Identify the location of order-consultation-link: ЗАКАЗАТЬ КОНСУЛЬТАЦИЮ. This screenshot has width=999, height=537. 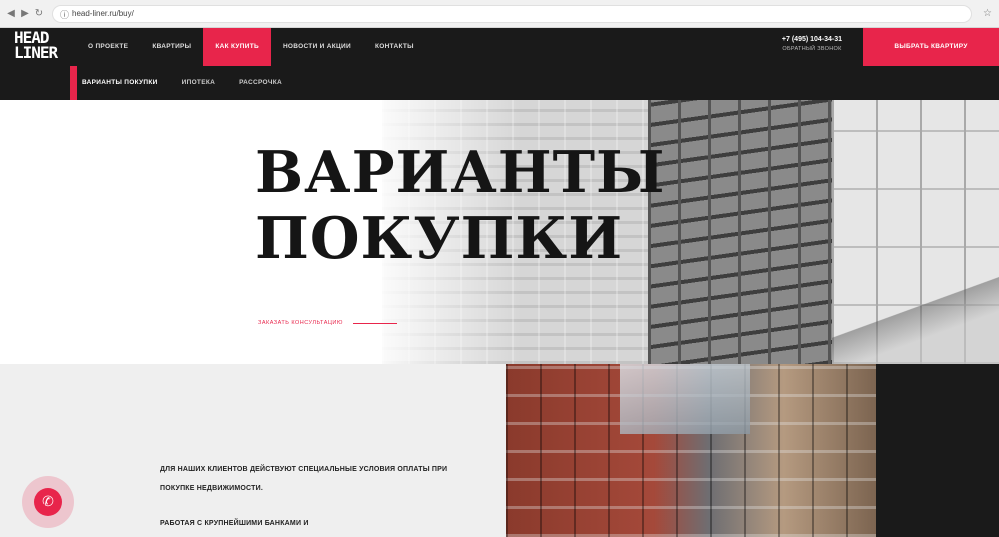
(327, 323).